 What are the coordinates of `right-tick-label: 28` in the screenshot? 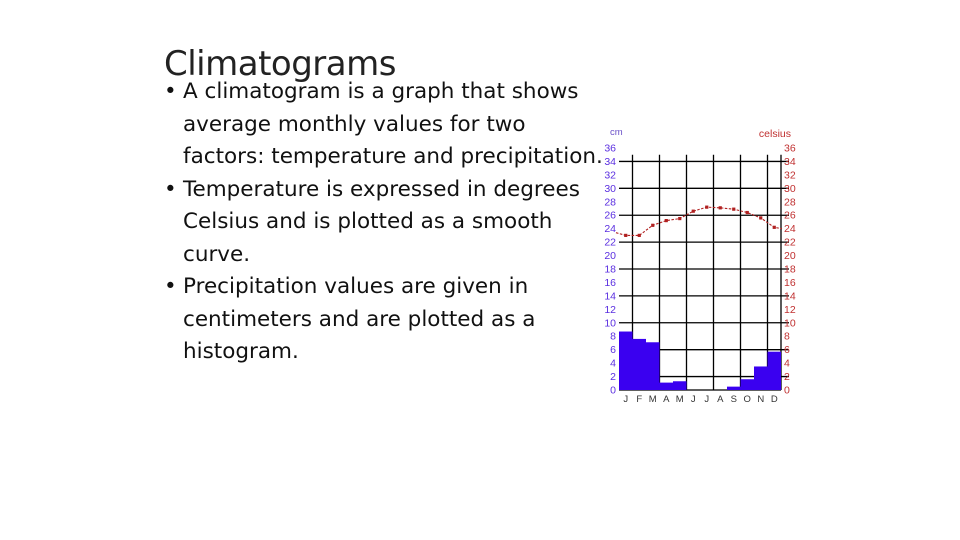 It's located at (790, 202).